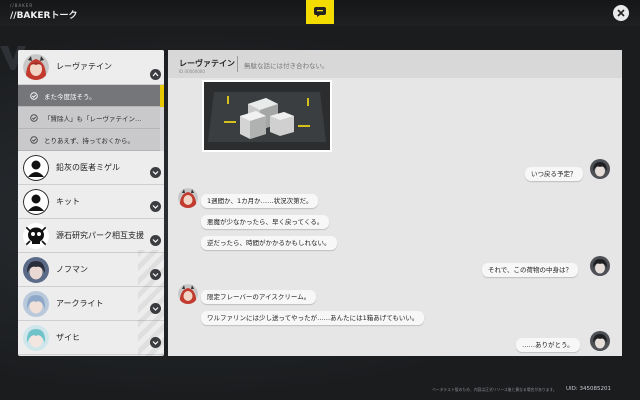 This screenshot has width=640, height=400. What do you see at coordinates (259, 297) in the screenshot?
I see `message-bubble-received: 限定フレーバーのアイスクリーム。` at bounding box center [259, 297].